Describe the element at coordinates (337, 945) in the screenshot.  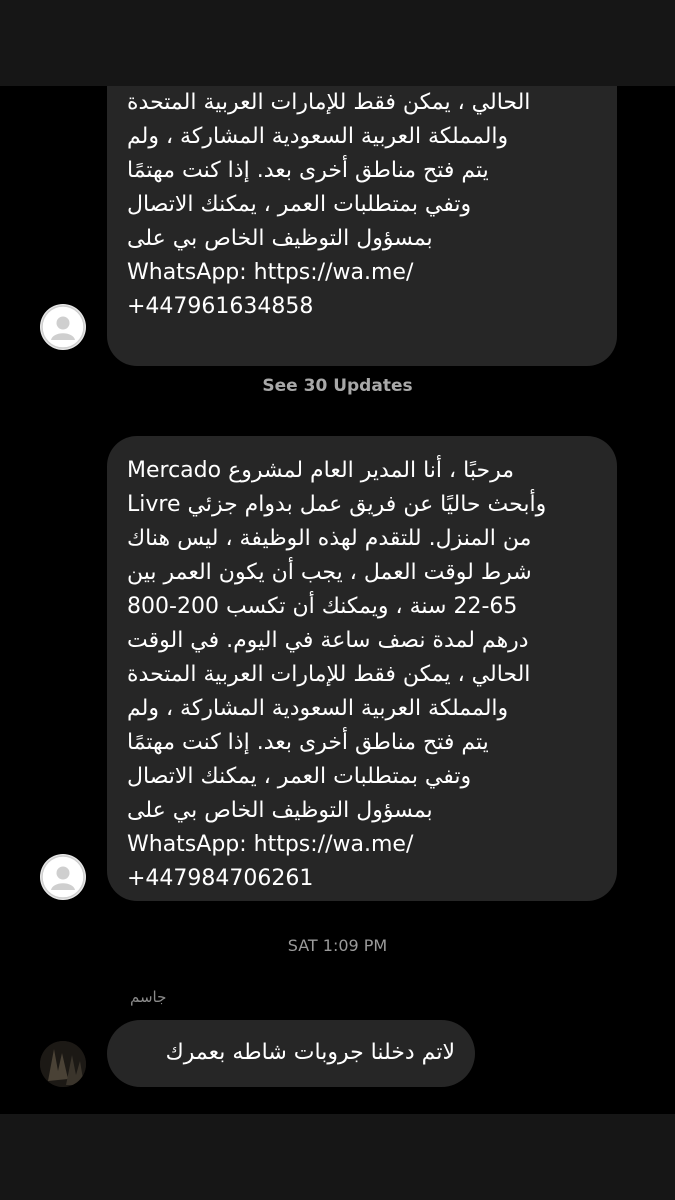
I see `message-timestamp: SAT 1:09 PM` at that location.